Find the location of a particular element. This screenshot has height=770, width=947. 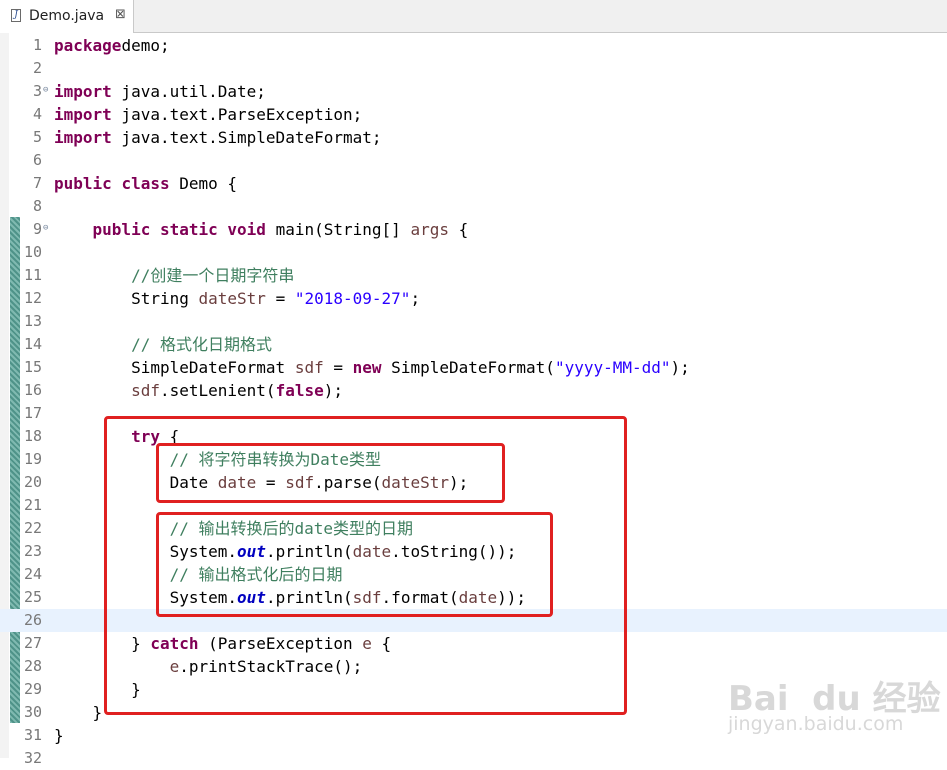

line-number: 13 is located at coordinates (32, 321).